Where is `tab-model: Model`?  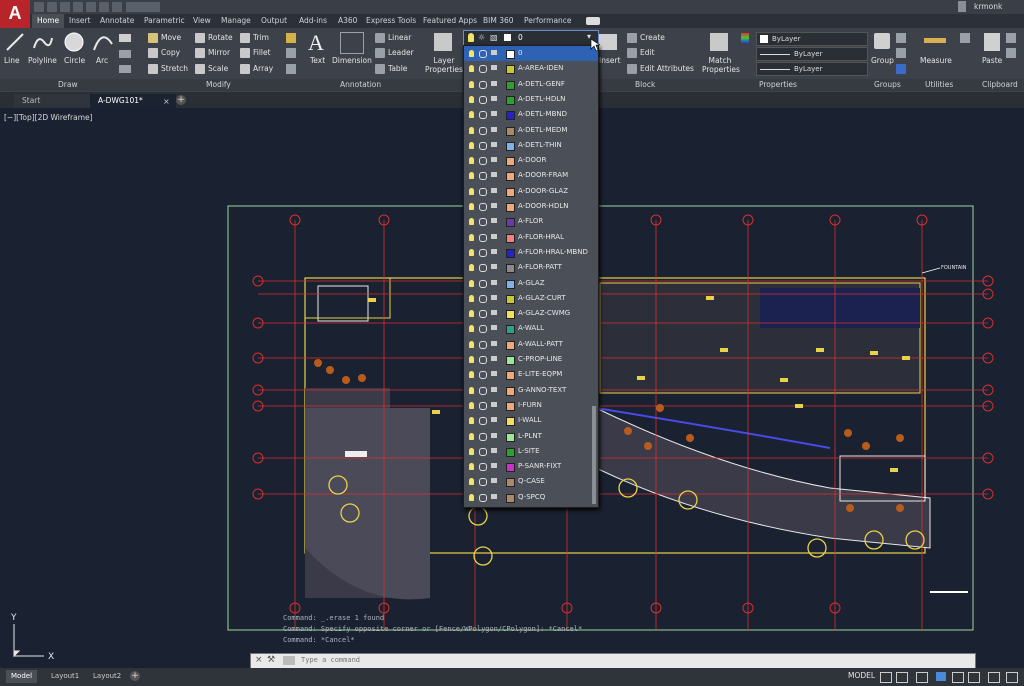
tab-model: Model is located at coordinates (22, 676).